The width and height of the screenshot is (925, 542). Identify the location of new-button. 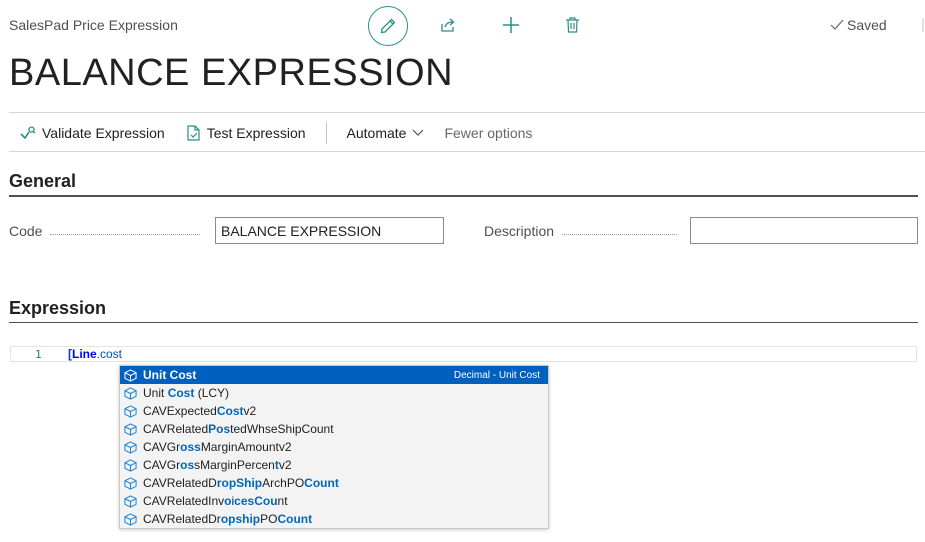
(511, 25).